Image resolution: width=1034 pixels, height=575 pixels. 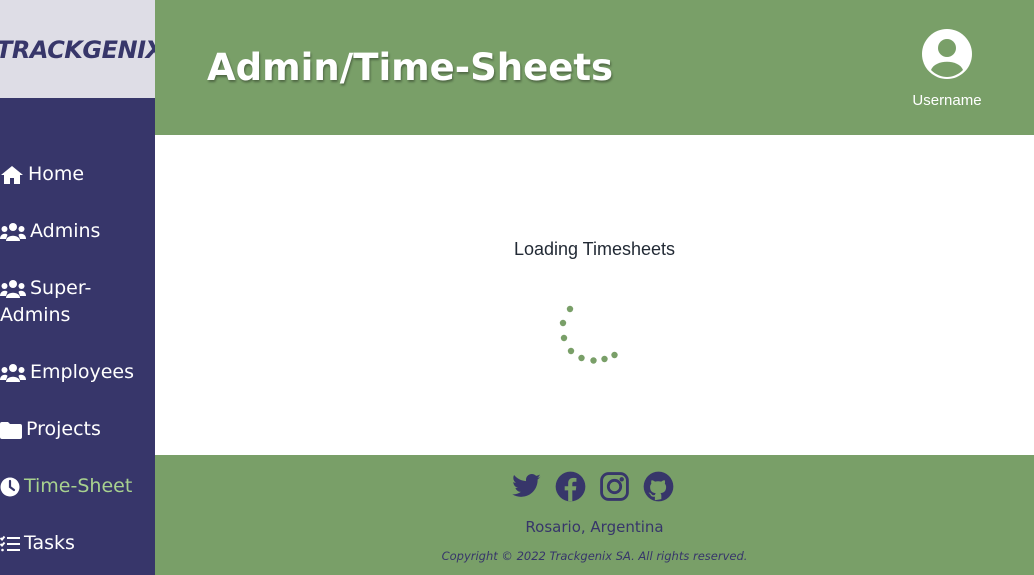 What do you see at coordinates (614, 486) in the screenshot?
I see `instagram-icon` at bounding box center [614, 486].